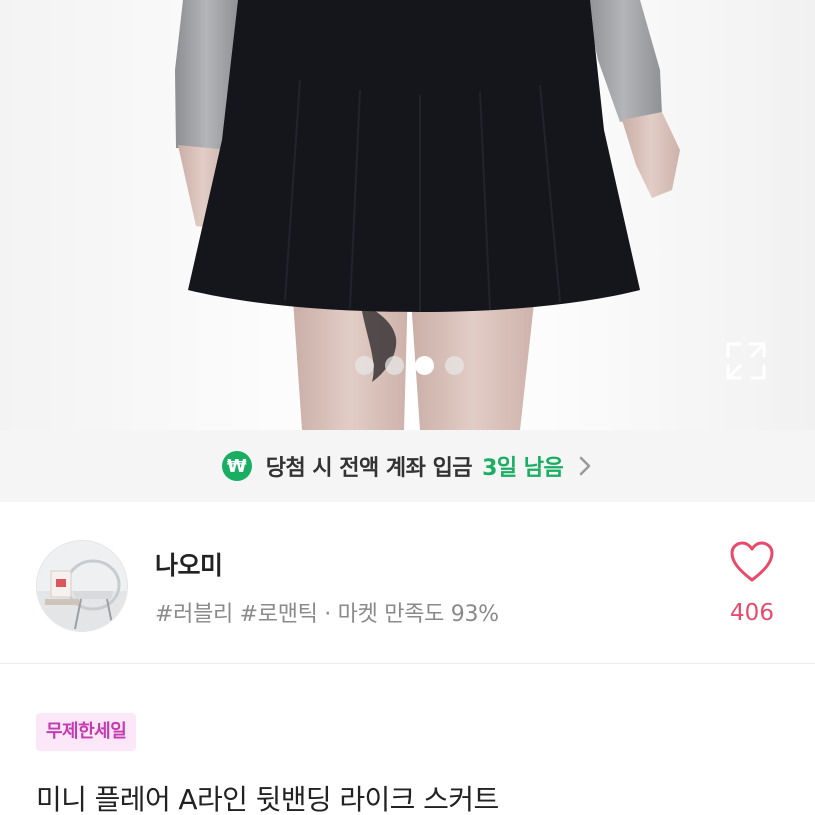  Describe the element at coordinates (752, 561) in the screenshot. I see `heart-icon` at that location.